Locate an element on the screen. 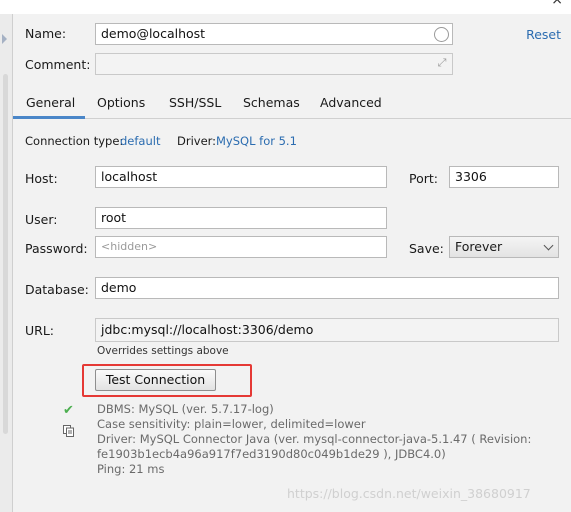 Image resolution: width=571 pixels, height=512 pixels. name-label: Name: is located at coordinates (46, 33).